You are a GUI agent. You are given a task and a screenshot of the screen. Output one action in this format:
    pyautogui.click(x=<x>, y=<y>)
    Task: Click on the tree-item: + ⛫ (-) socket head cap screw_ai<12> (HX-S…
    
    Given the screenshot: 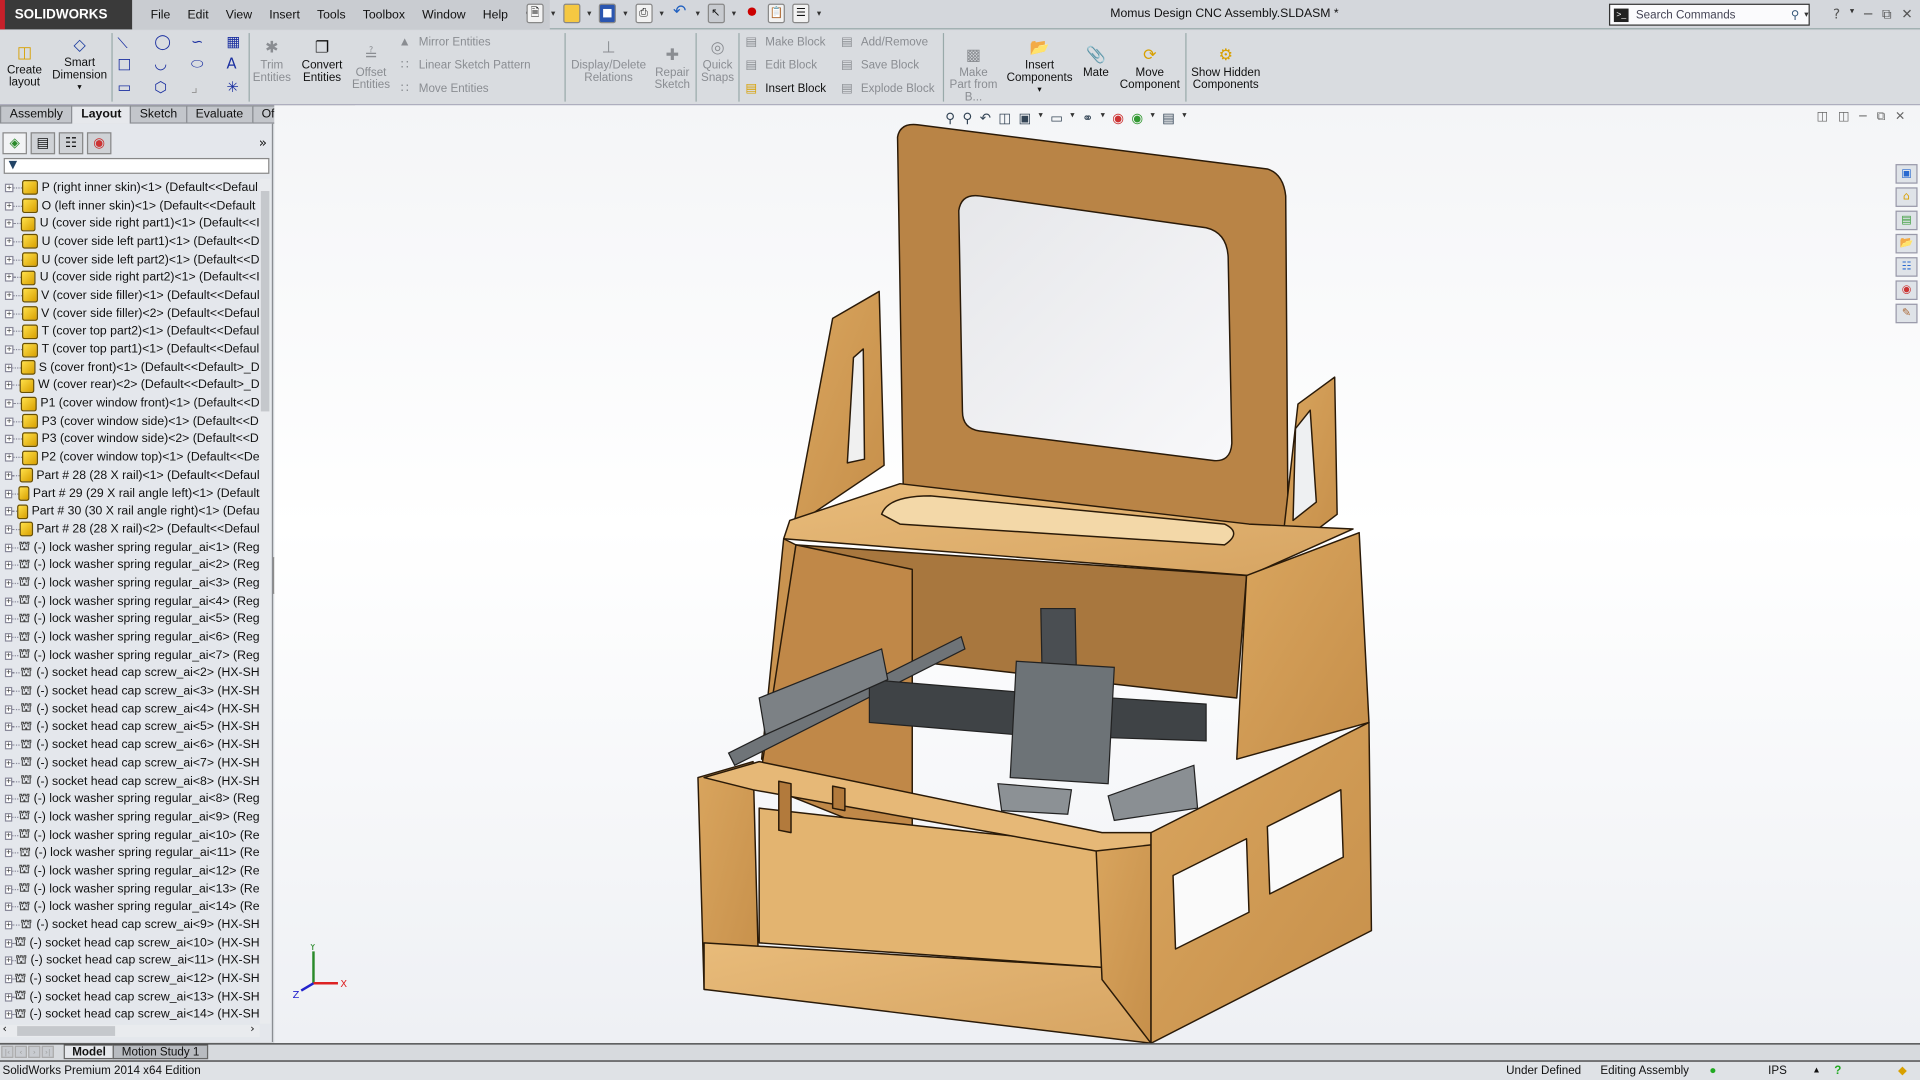 What is the action you would take?
    pyautogui.click(x=130, y=979)
    